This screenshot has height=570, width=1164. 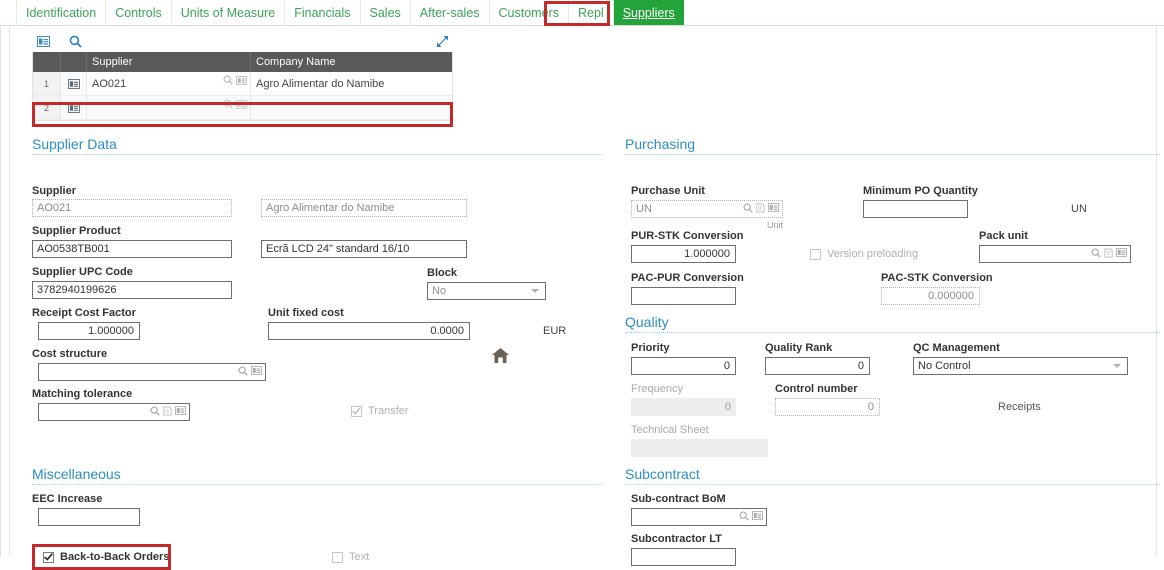 I want to click on tab-sales: Sales, so click(x=386, y=12).